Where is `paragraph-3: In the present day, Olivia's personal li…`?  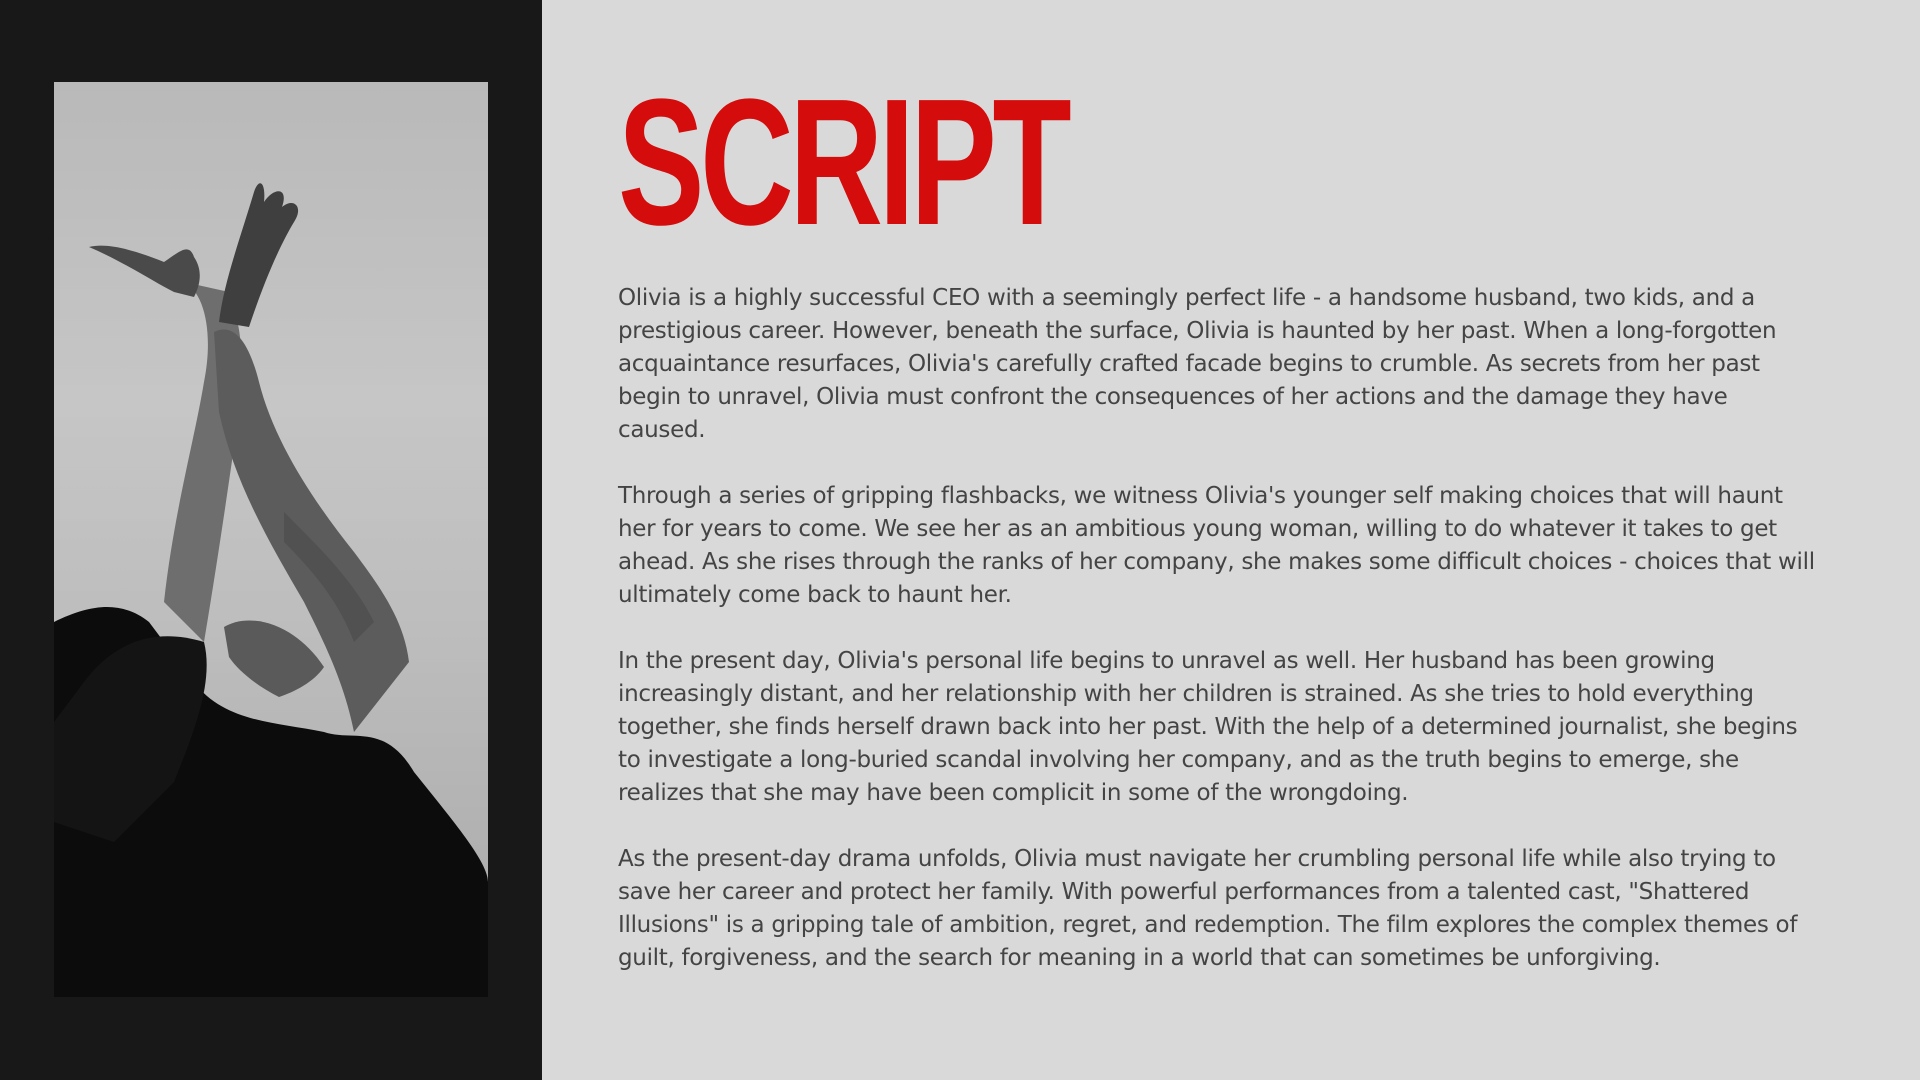 paragraph-3: In the present day, Olivia's personal li… is located at coordinates (1208, 727).